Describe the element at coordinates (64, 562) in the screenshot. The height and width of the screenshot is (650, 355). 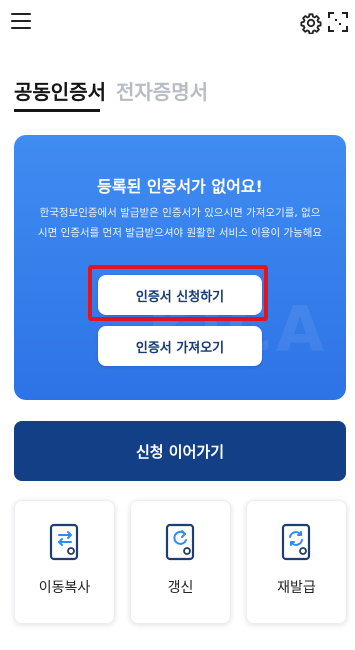
I see `transfer-copy-card: 이동복사` at that location.